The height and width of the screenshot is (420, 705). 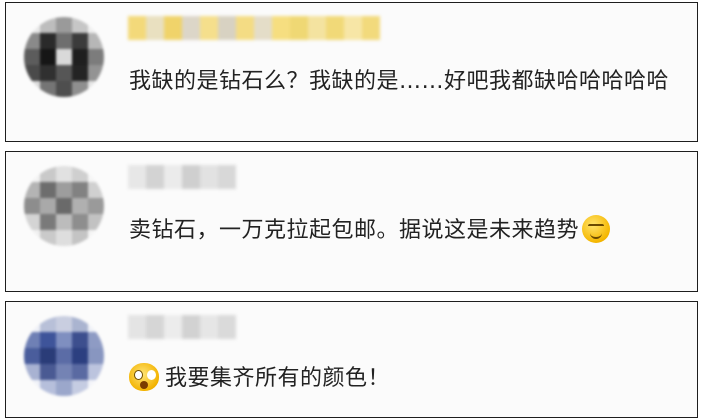 I want to click on comment-body: 我缺的是钻石么？我缺的是……好吧我都缺哈哈哈哈哈, so click(x=399, y=81).